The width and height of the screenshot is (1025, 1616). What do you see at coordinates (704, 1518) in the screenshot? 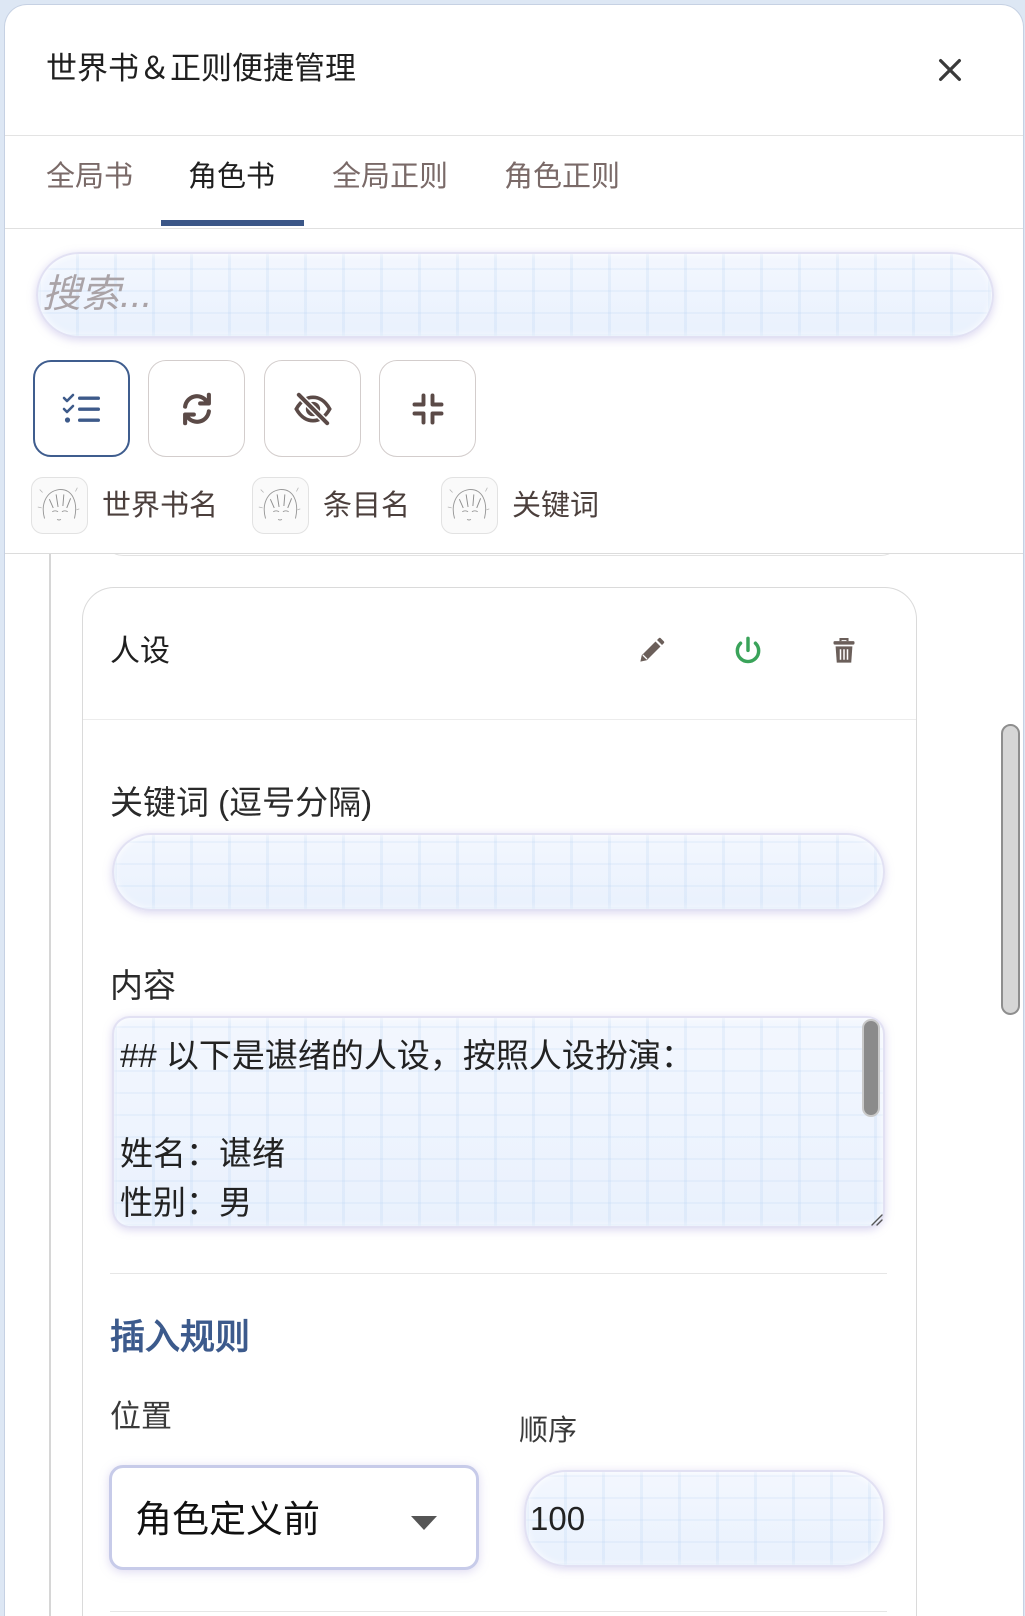
I see `order-input` at bounding box center [704, 1518].